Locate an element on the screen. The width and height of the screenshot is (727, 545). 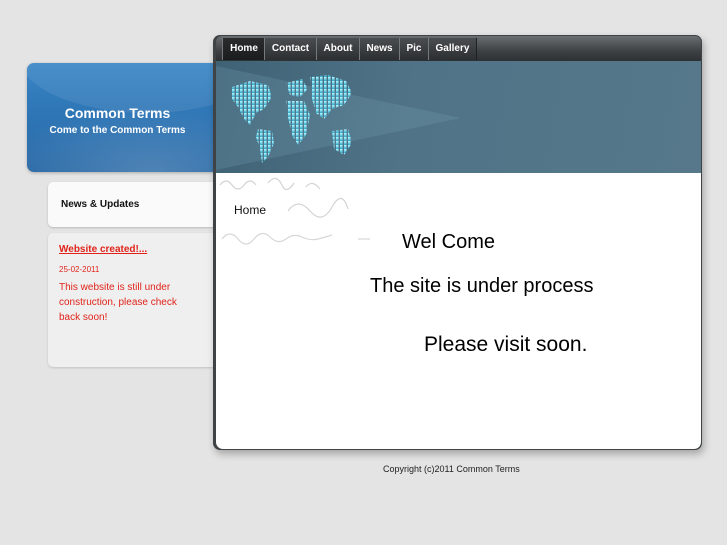
site-tagline: Come to the Common Terms is located at coordinates (117, 130).